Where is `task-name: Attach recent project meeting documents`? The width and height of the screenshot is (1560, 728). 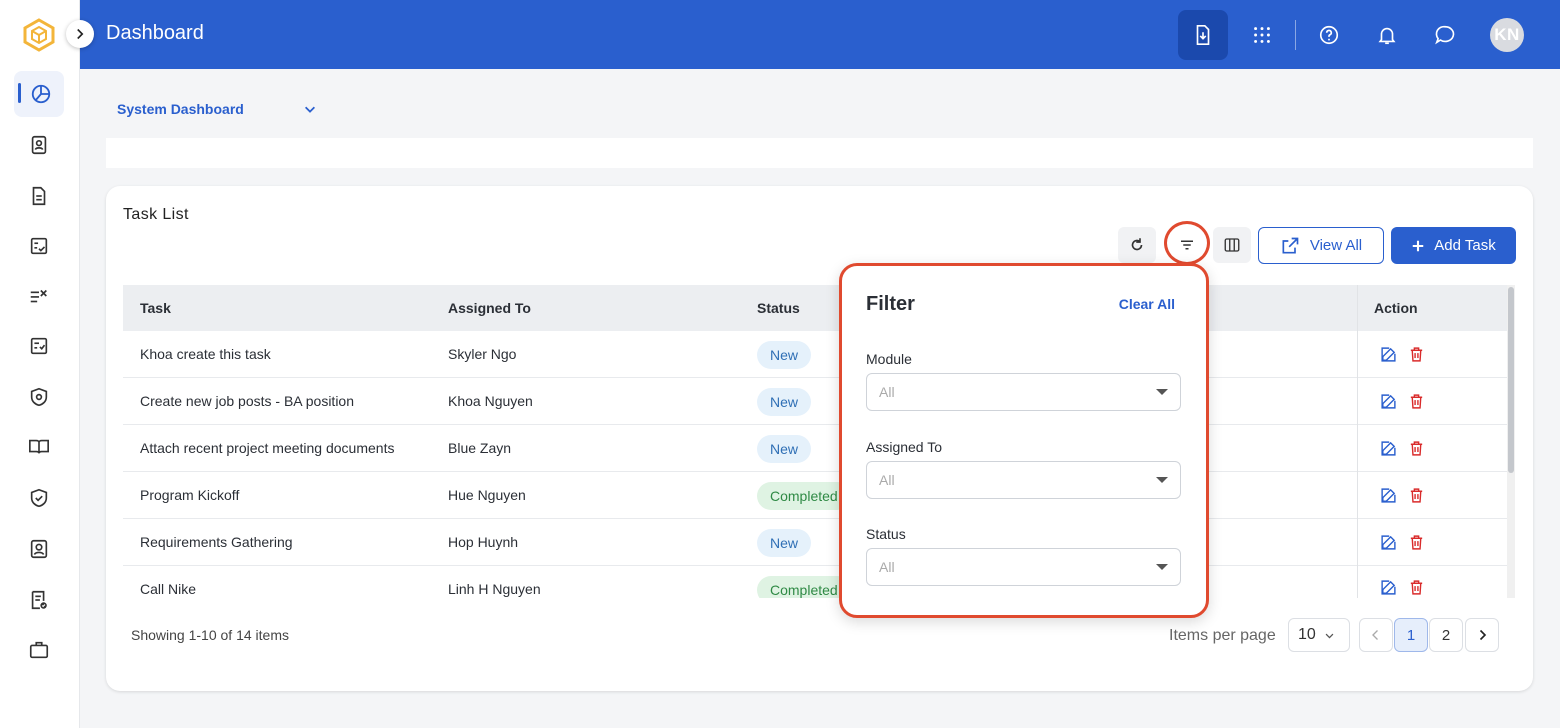
task-name: Attach recent project meeting documents is located at coordinates (267, 448).